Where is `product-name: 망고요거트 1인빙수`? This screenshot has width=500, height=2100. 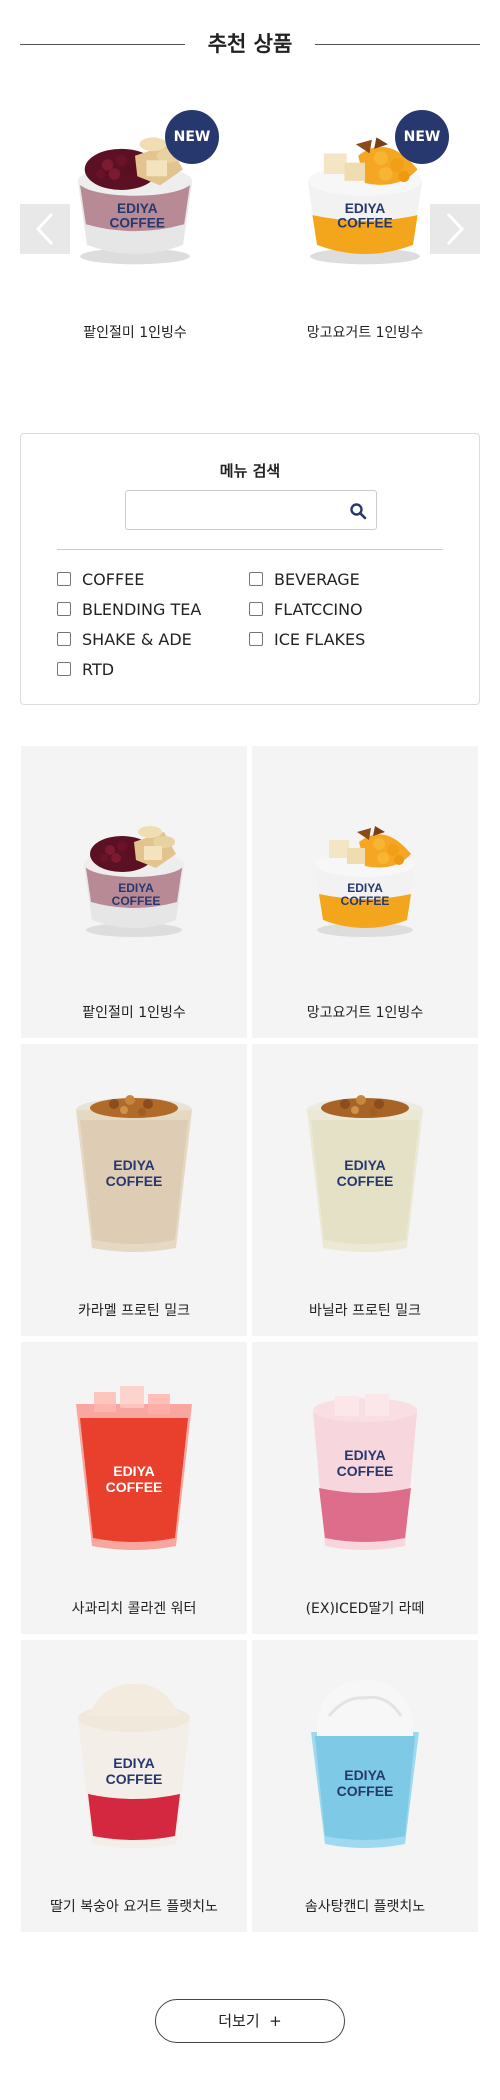
product-name: 망고요거트 1인빙수 is located at coordinates (365, 1013).